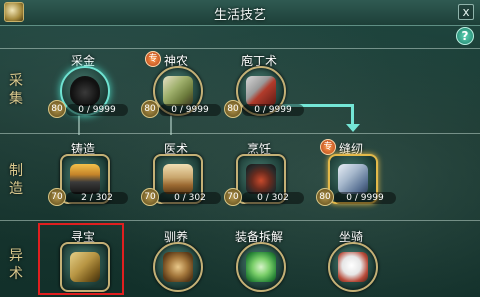  I want to click on wok-icon, so click(261, 179).